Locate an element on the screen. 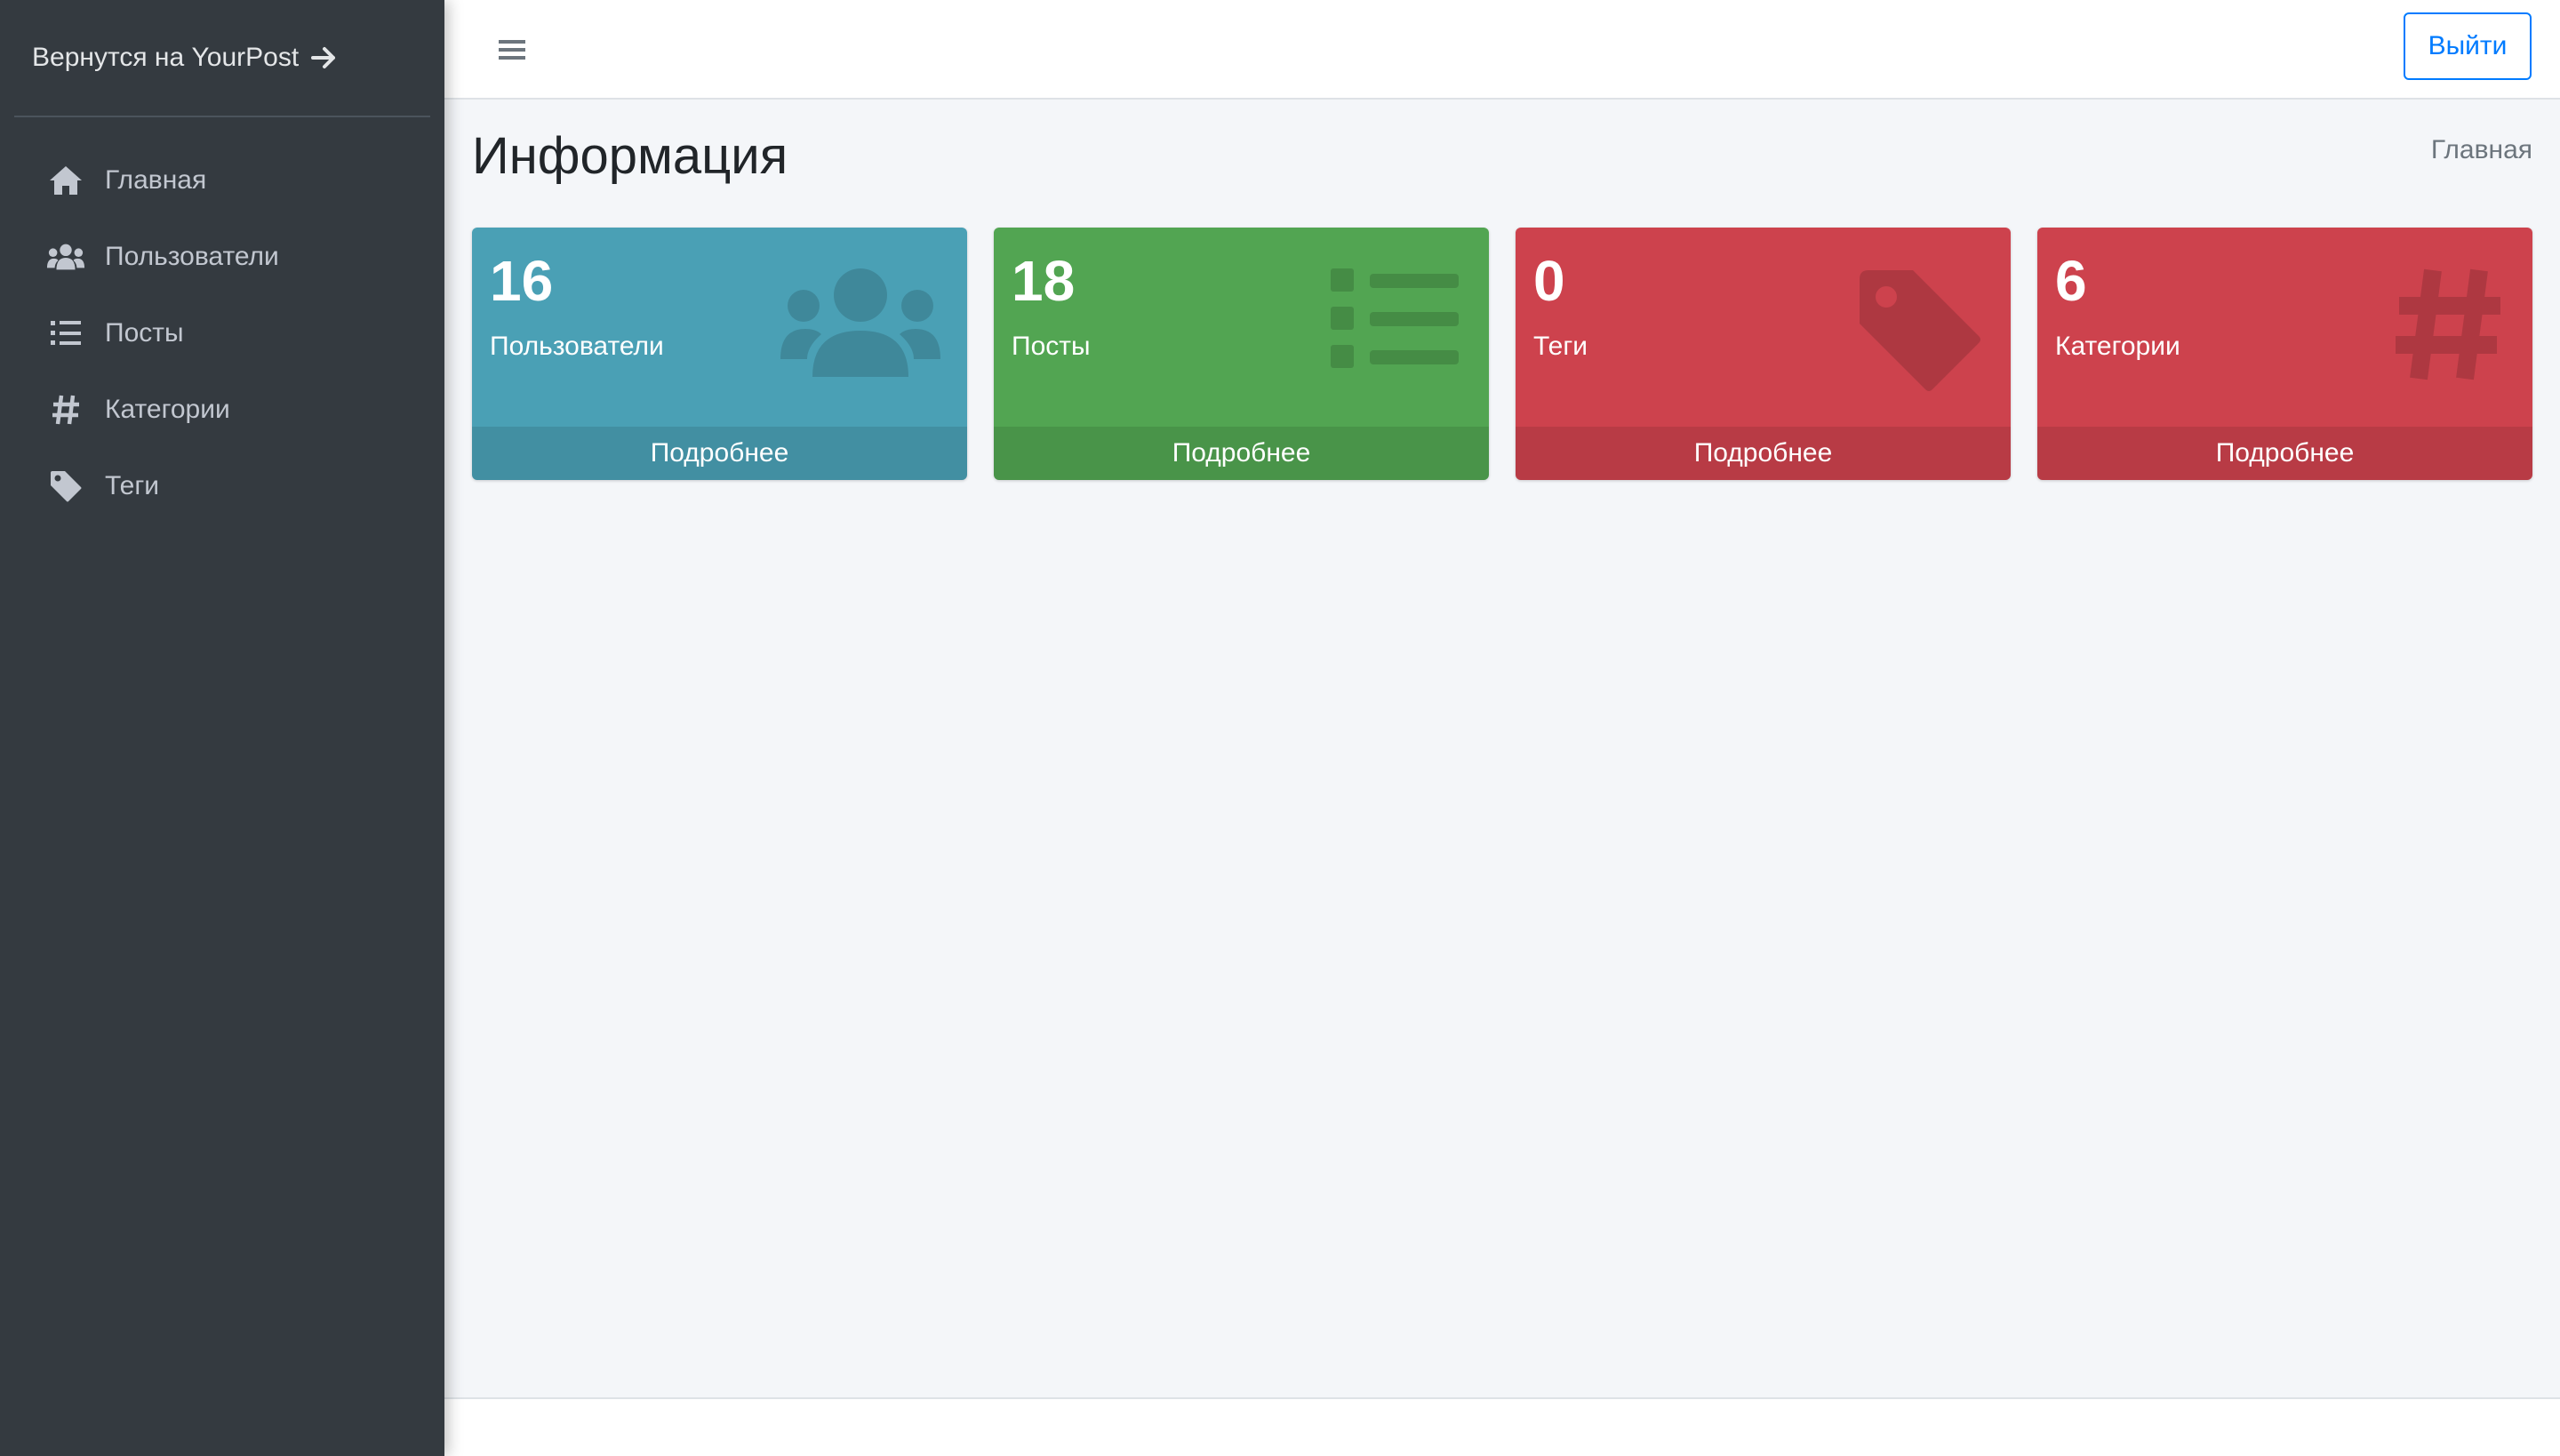 This screenshot has height=1456, width=2560. sidebar-item-label: Категории is located at coordinates (167, 409).